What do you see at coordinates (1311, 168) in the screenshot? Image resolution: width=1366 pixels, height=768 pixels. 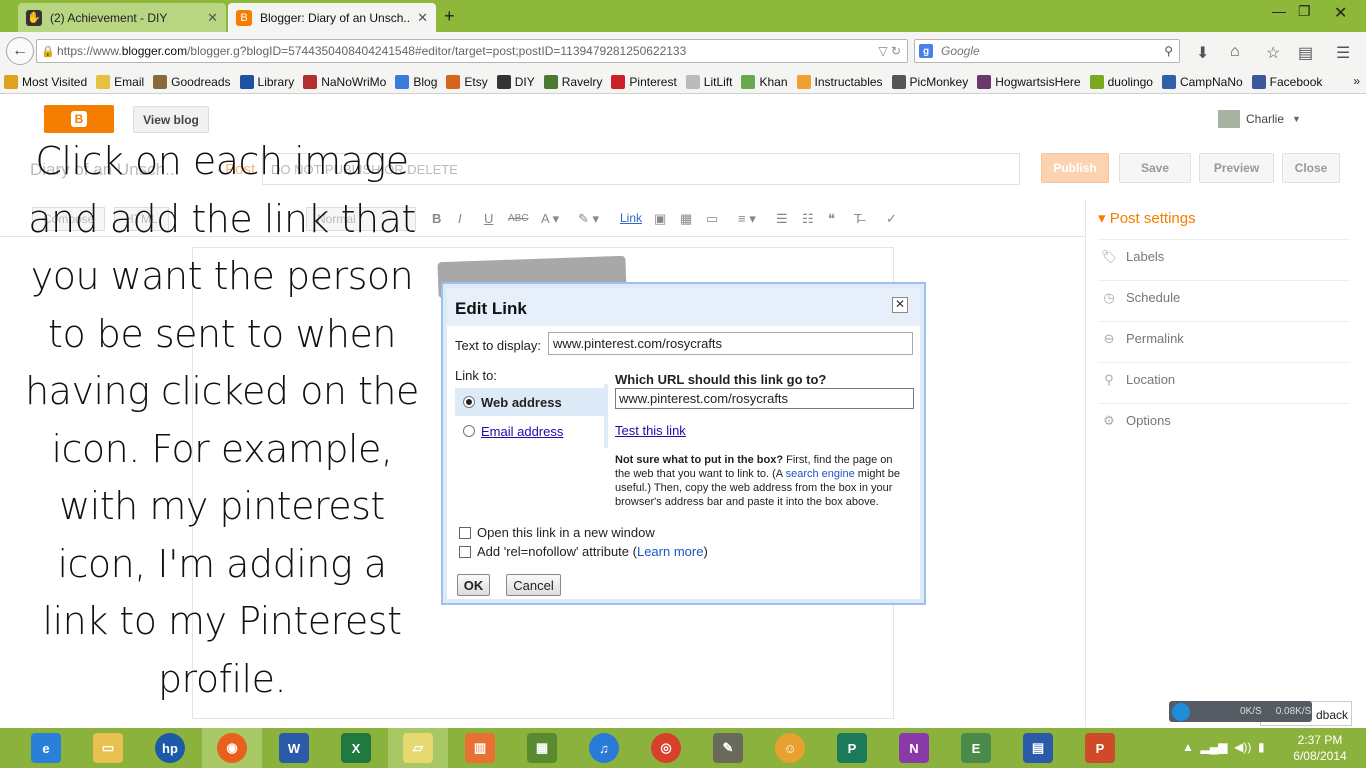 I see `close-button: Close` at bounding box center [1311, 168].